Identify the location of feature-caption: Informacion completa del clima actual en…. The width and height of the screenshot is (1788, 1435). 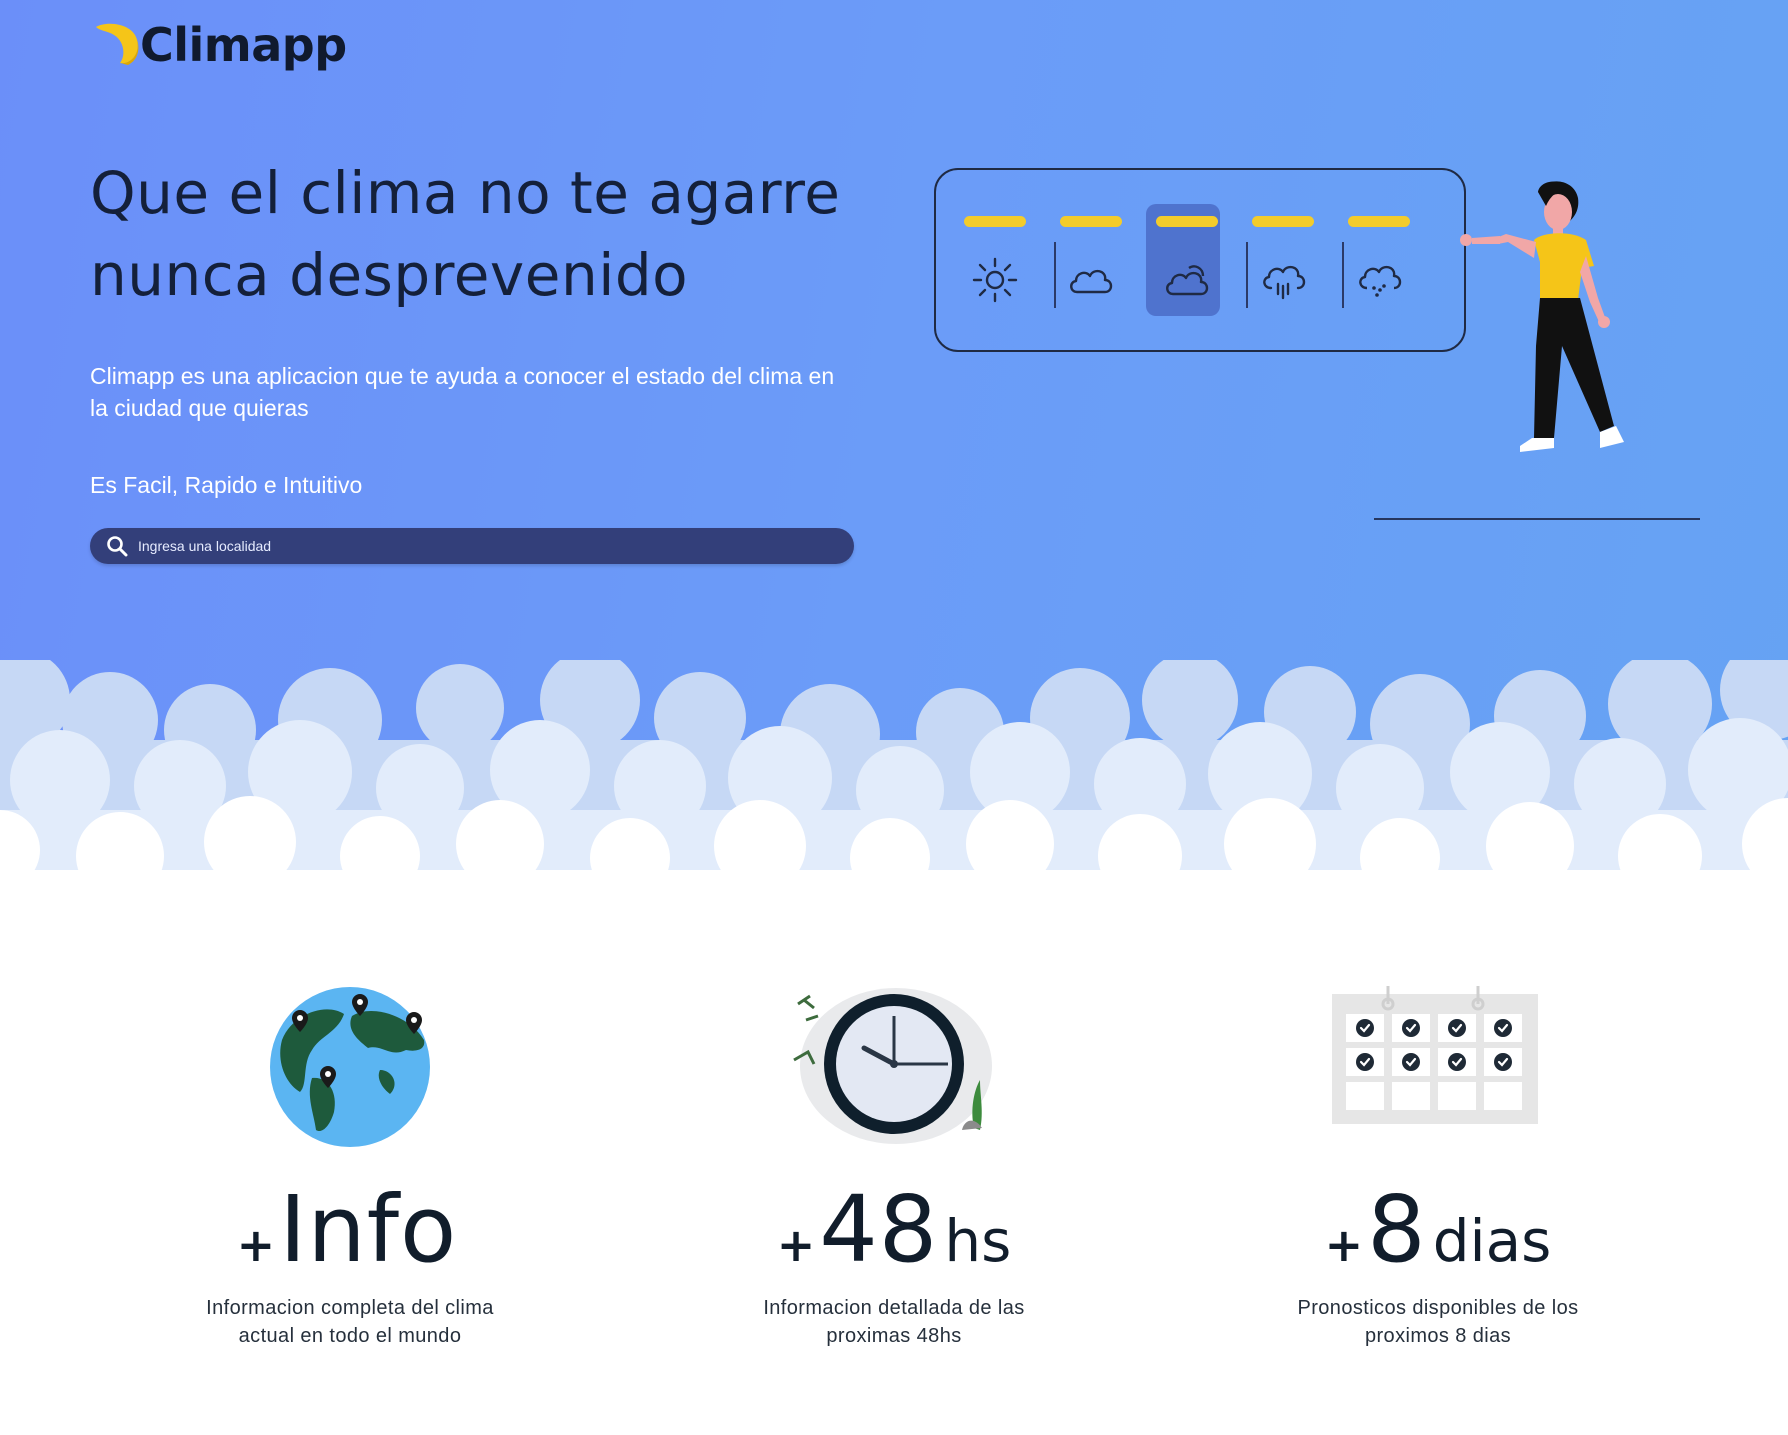
(350, 1322).